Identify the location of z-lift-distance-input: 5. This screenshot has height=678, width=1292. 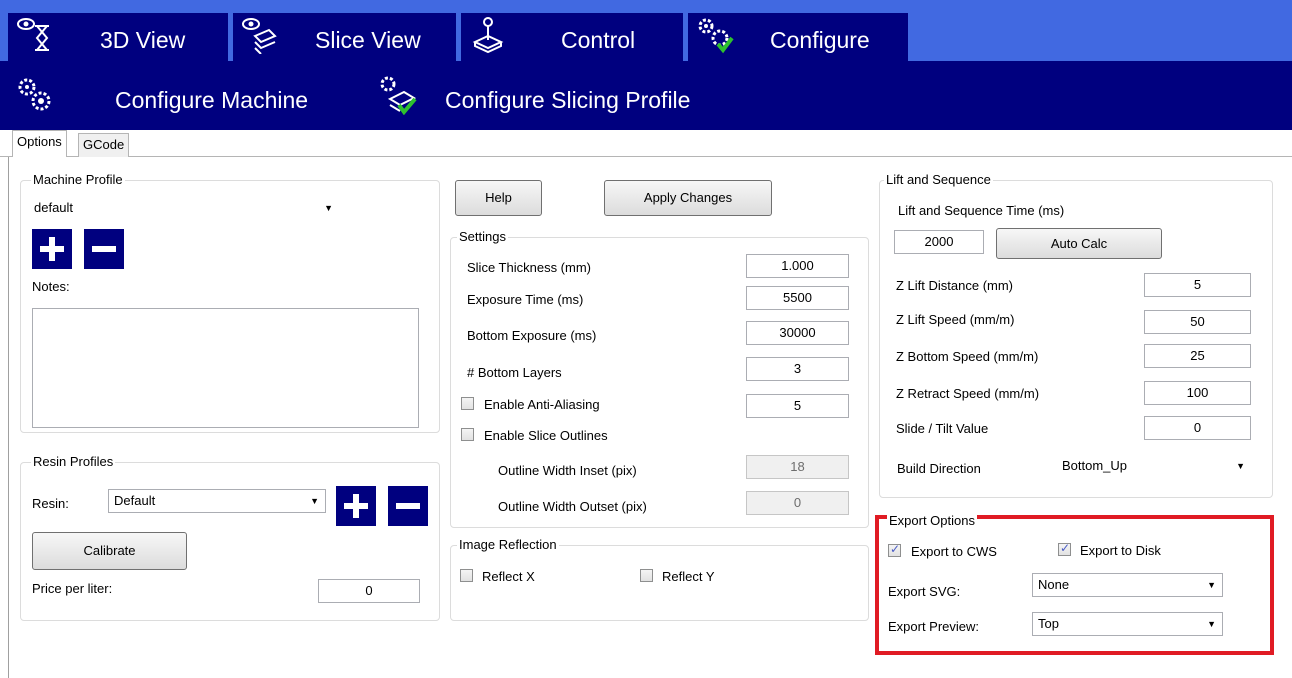
(1197, 285).